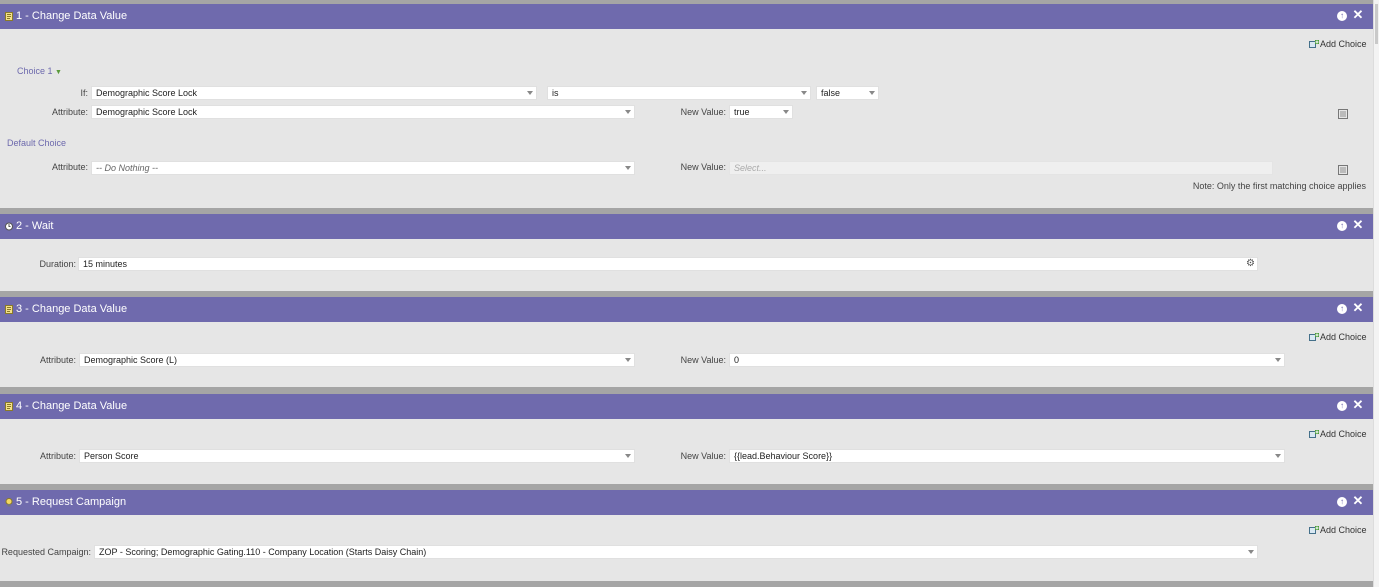 The image size is (1379, 587). Describe the element at coordinates (127, 168) in the screenshot. I see `default-attribute-value: -- Do Nothing --` at that location.